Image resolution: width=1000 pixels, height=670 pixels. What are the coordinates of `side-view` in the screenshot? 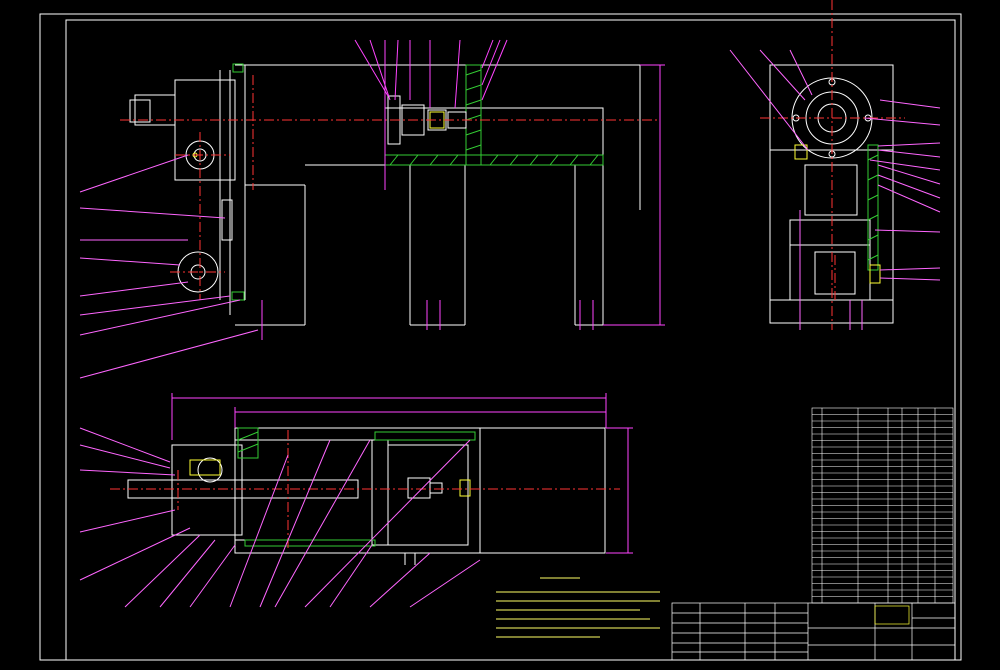 It's located at (835, 165).